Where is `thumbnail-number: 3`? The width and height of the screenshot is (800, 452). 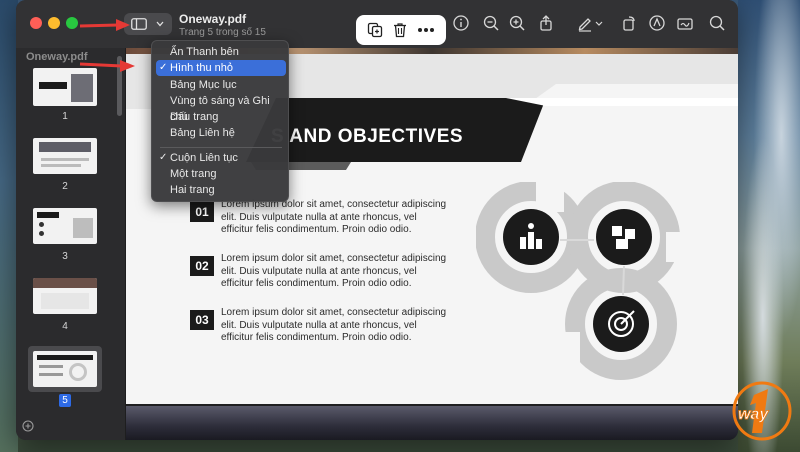 thumbnail-number: 3 is located at coordinates (65, 256).